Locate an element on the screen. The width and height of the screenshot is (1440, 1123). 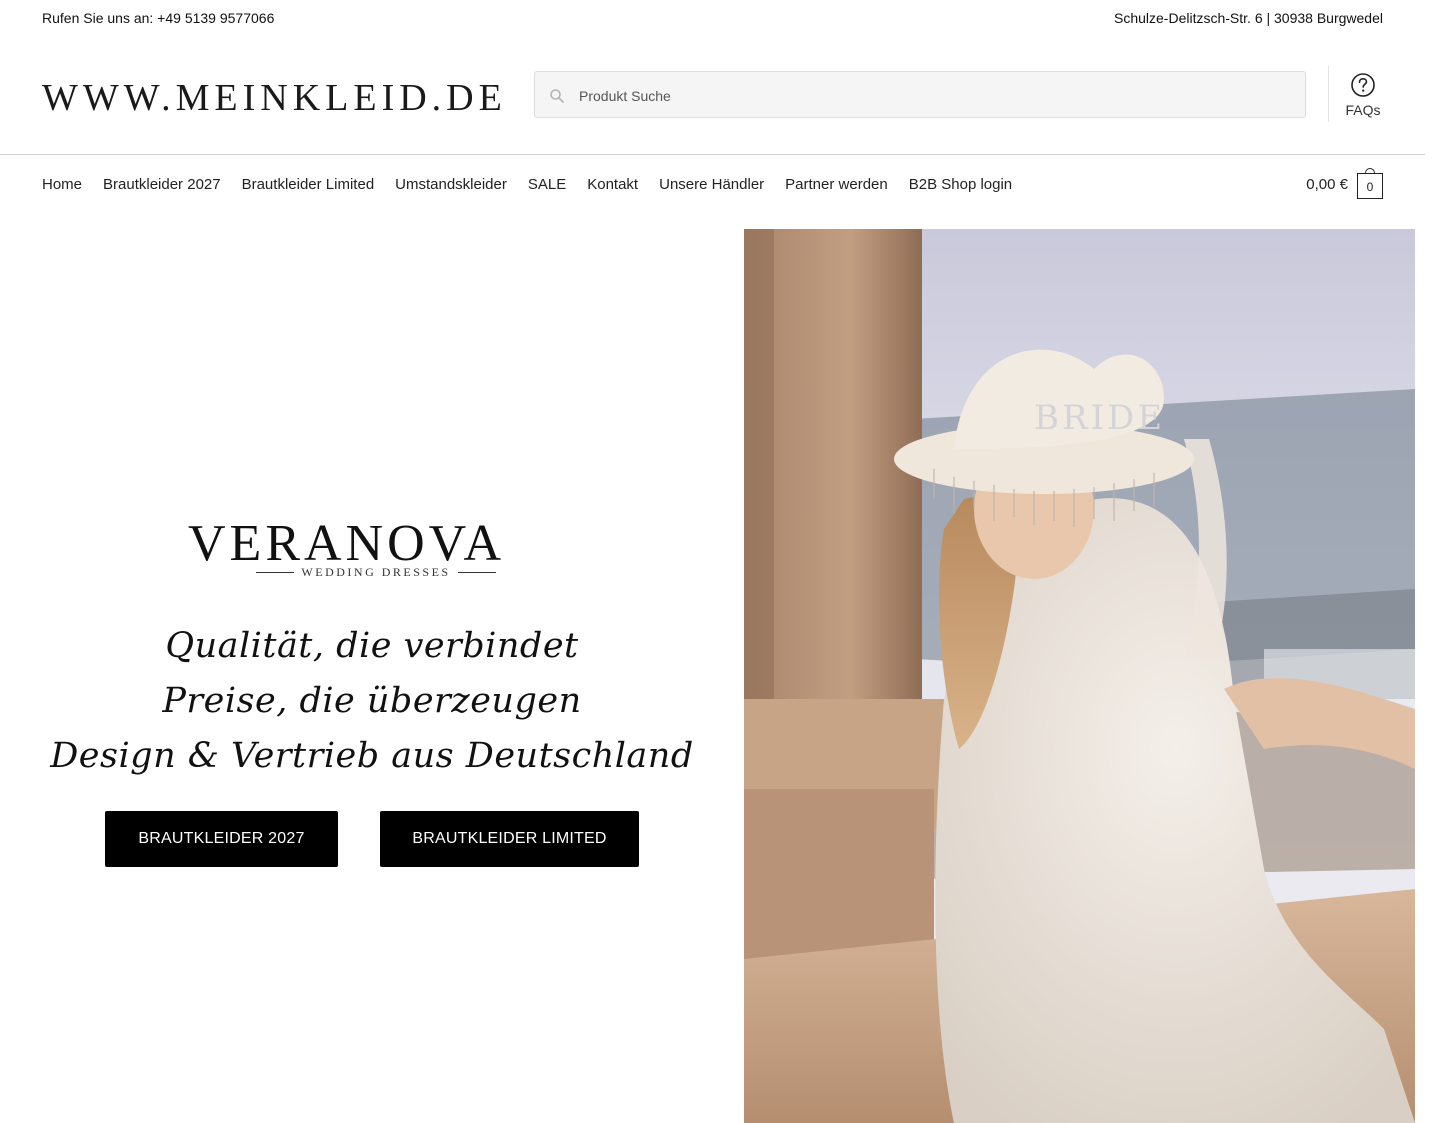
cart-total: 0,00 € is located at coordinates (1327, 184).